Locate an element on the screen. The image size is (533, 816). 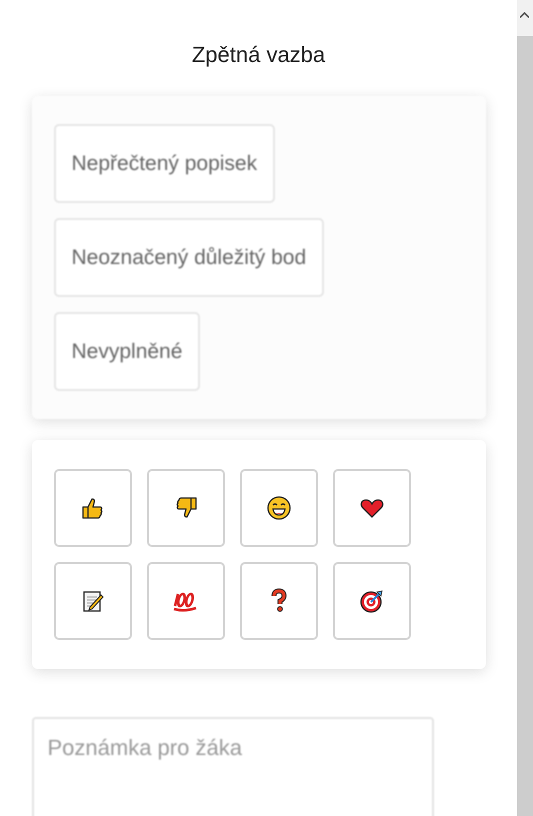
note-field: Poznámka pro žáka is located at coordinates (233, 766).